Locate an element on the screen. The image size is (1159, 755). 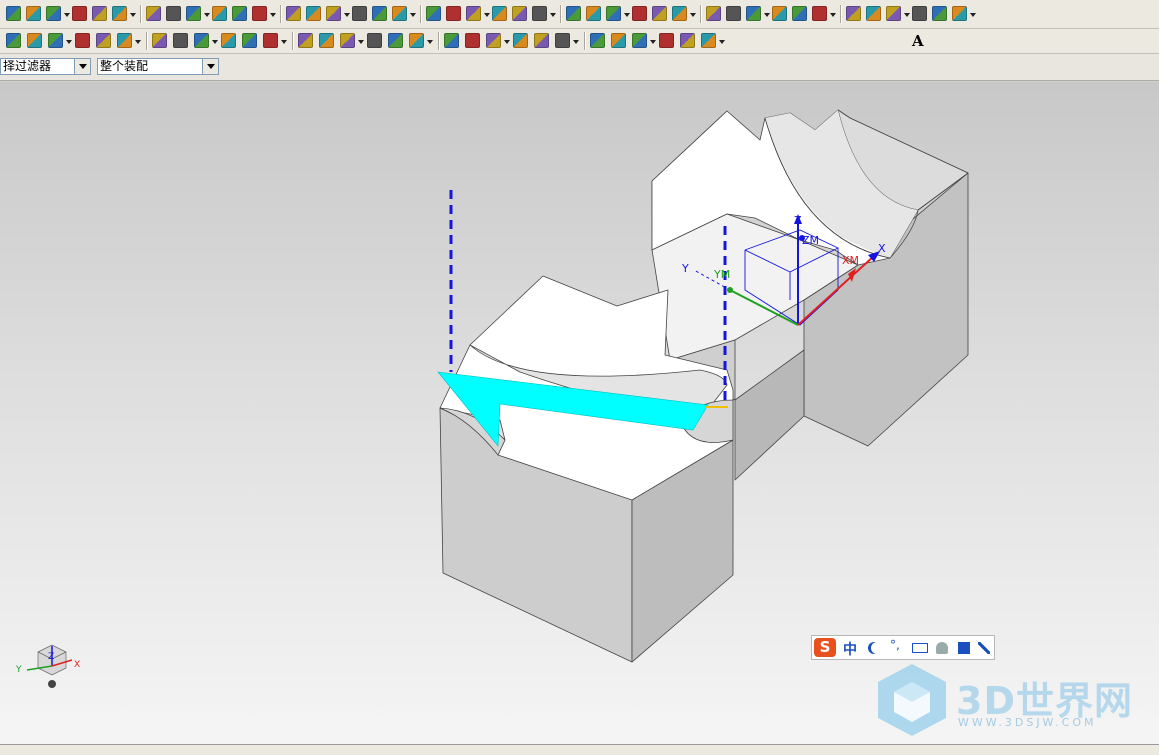
section-icon is located at coordinates (779, 13).